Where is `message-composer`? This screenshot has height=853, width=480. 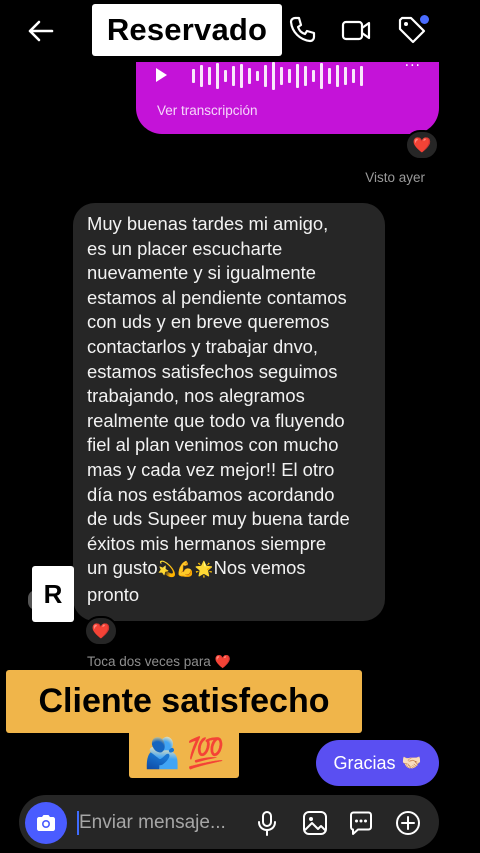 message-composer is located at coordinates (229, 822).